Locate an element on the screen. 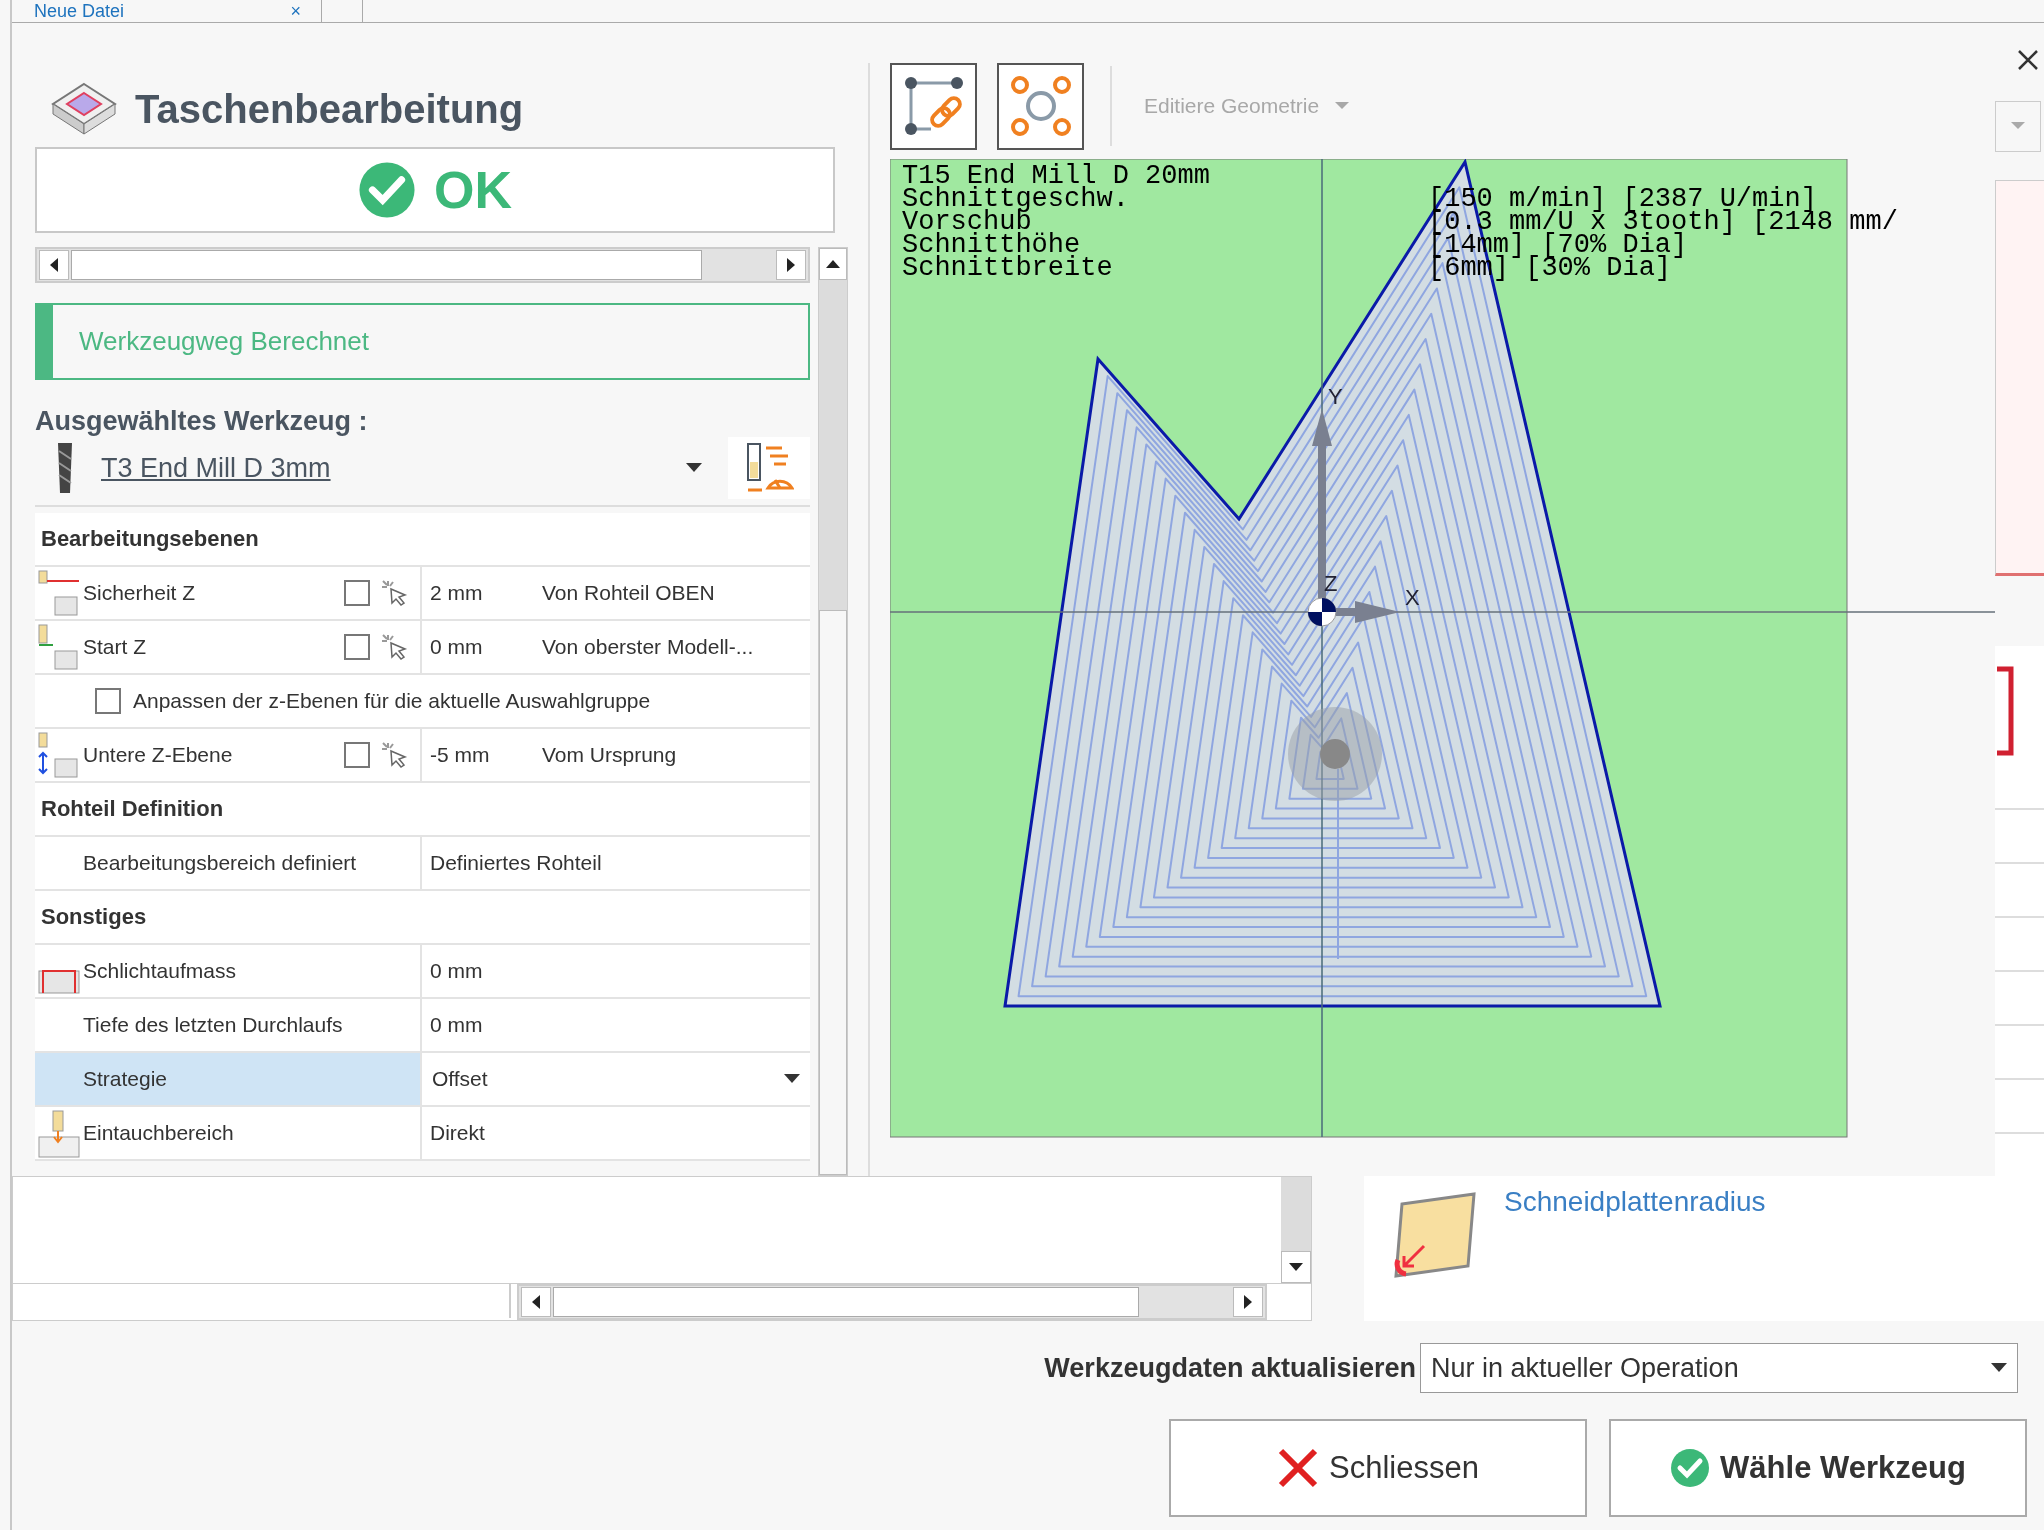  update-dropdown: Nur in aktueller Operation is located at coordinates (1719, 1368).